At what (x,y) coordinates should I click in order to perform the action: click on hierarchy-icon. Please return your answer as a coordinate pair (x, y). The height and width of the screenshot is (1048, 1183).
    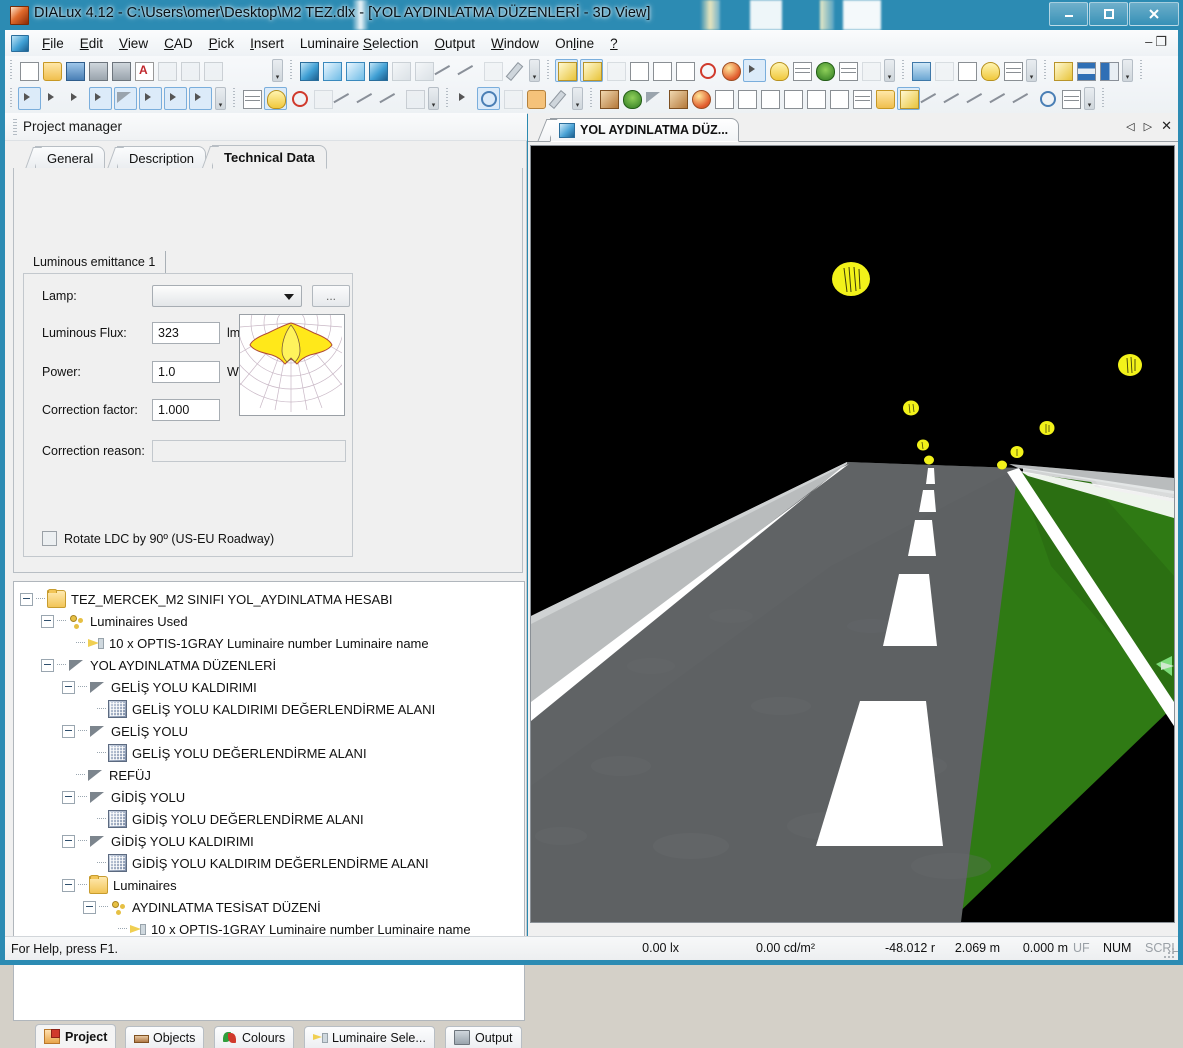
    Looking at the image, I should click on (932, 103).